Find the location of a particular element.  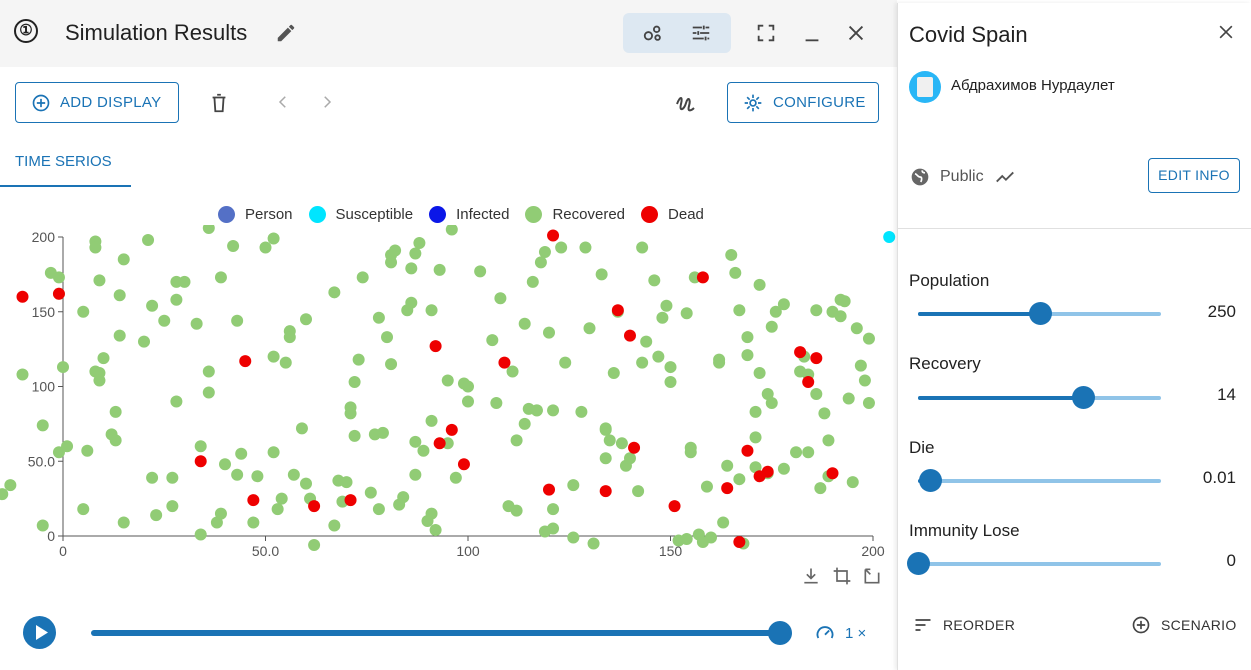

die-slider is located at coordinates (1039, 480).